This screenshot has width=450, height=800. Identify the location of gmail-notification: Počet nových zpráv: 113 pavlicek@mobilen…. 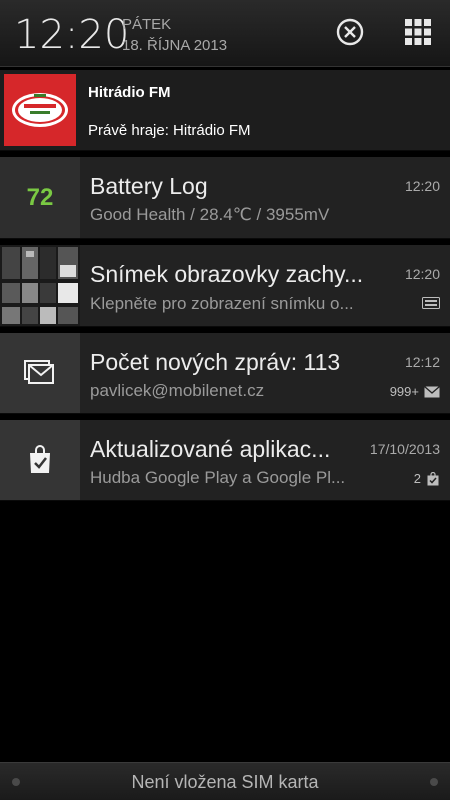
(225, 373).